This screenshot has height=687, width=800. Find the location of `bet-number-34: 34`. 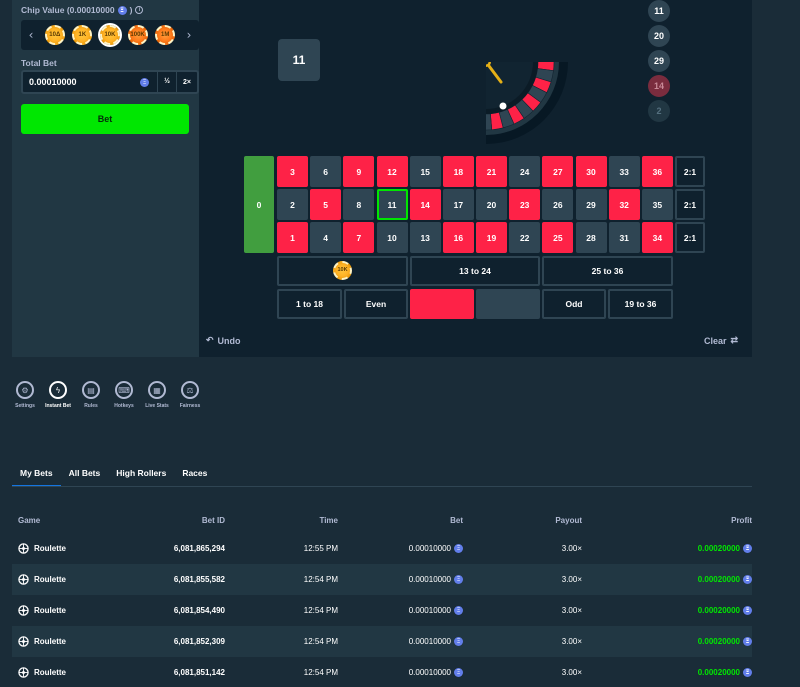

bet-number-34: 34 is located at coordinates (657, 237).